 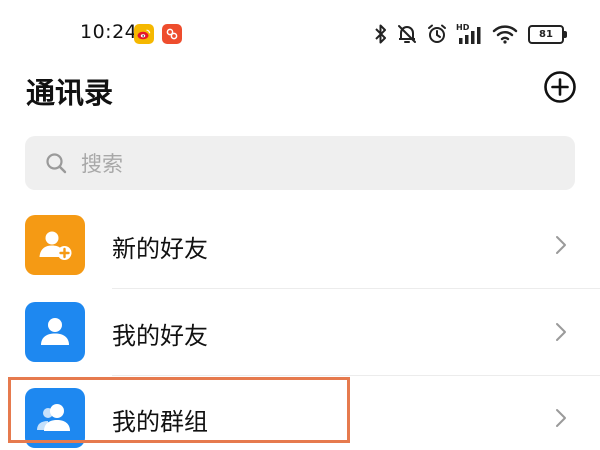 What do you see at coordinates (172, 34) in the screenshot?
I see `app-badge-icon` at bounding box center [172, 34].